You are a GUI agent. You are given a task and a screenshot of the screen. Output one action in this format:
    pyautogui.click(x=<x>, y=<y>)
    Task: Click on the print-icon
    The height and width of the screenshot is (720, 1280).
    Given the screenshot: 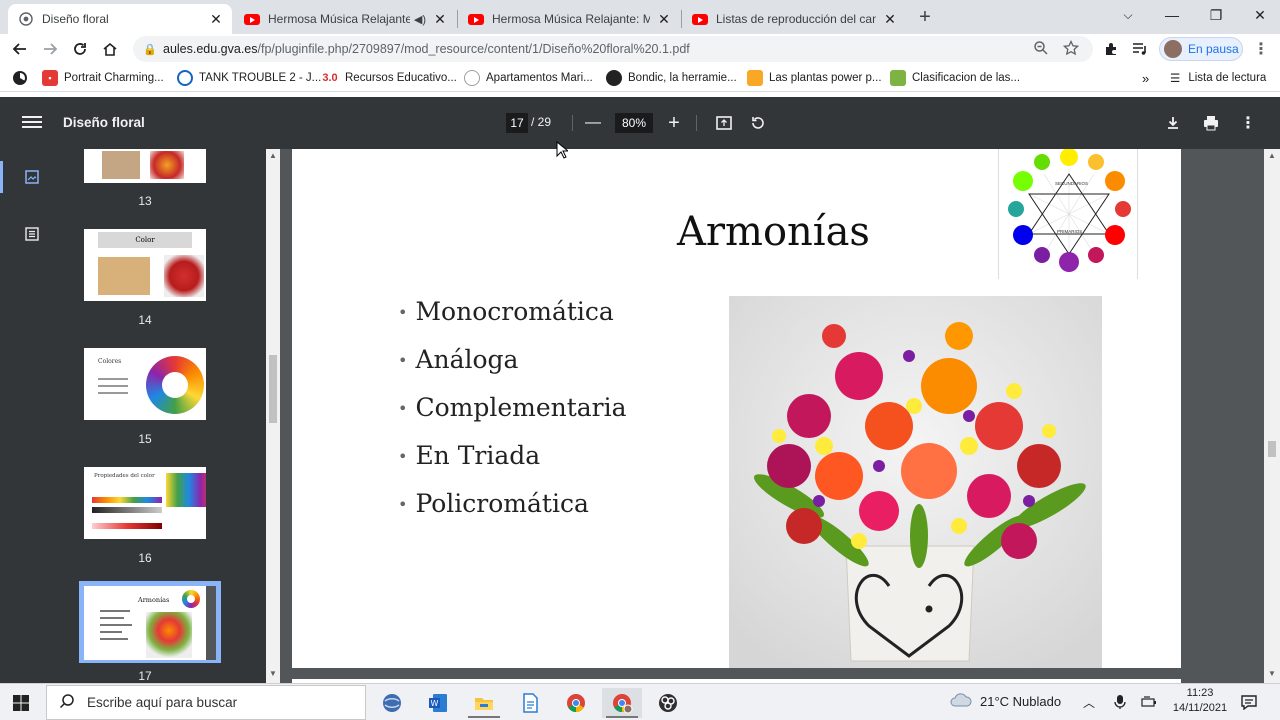 What is the action you would take?
    pyautogui.click(x=1211, y=123)
    